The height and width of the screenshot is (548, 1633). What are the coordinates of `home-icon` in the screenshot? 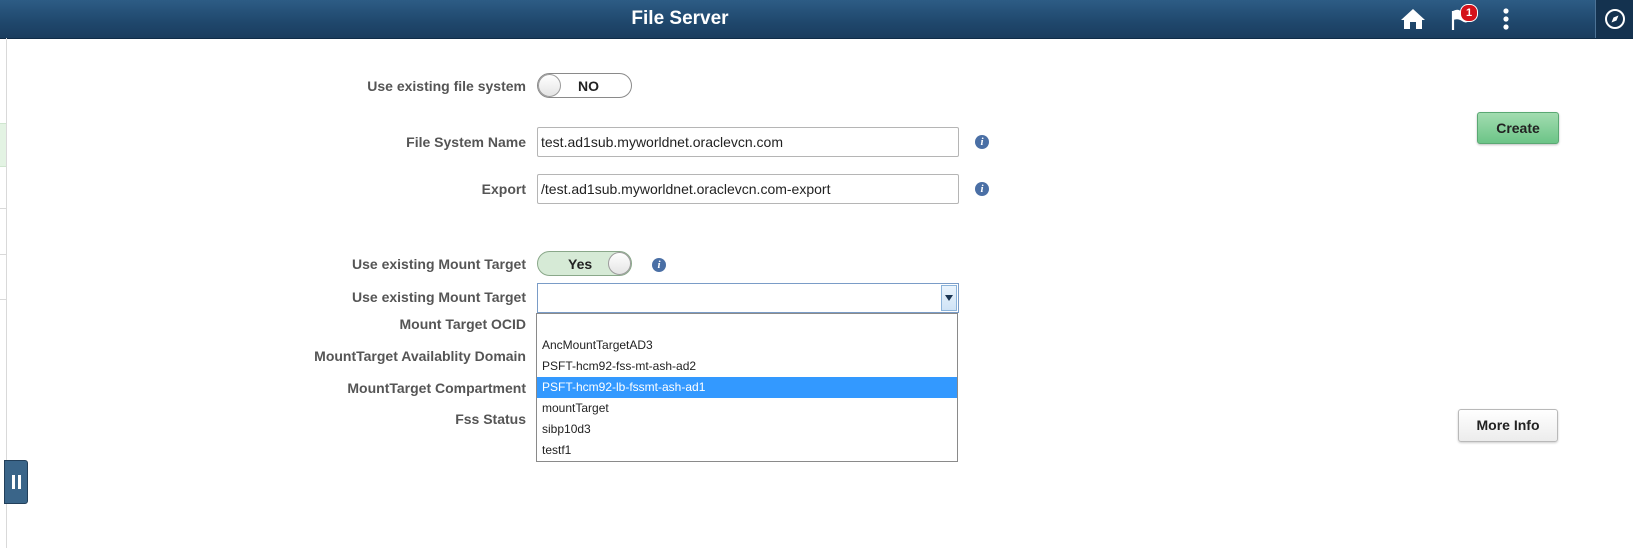 It's located at (1413, 19).